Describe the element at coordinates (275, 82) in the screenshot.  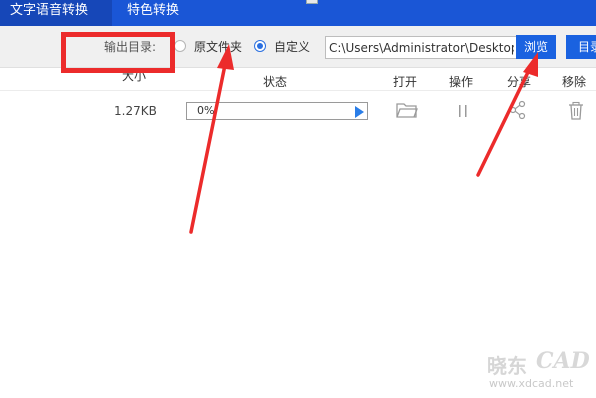
I see `header-status: 状态` at that location.